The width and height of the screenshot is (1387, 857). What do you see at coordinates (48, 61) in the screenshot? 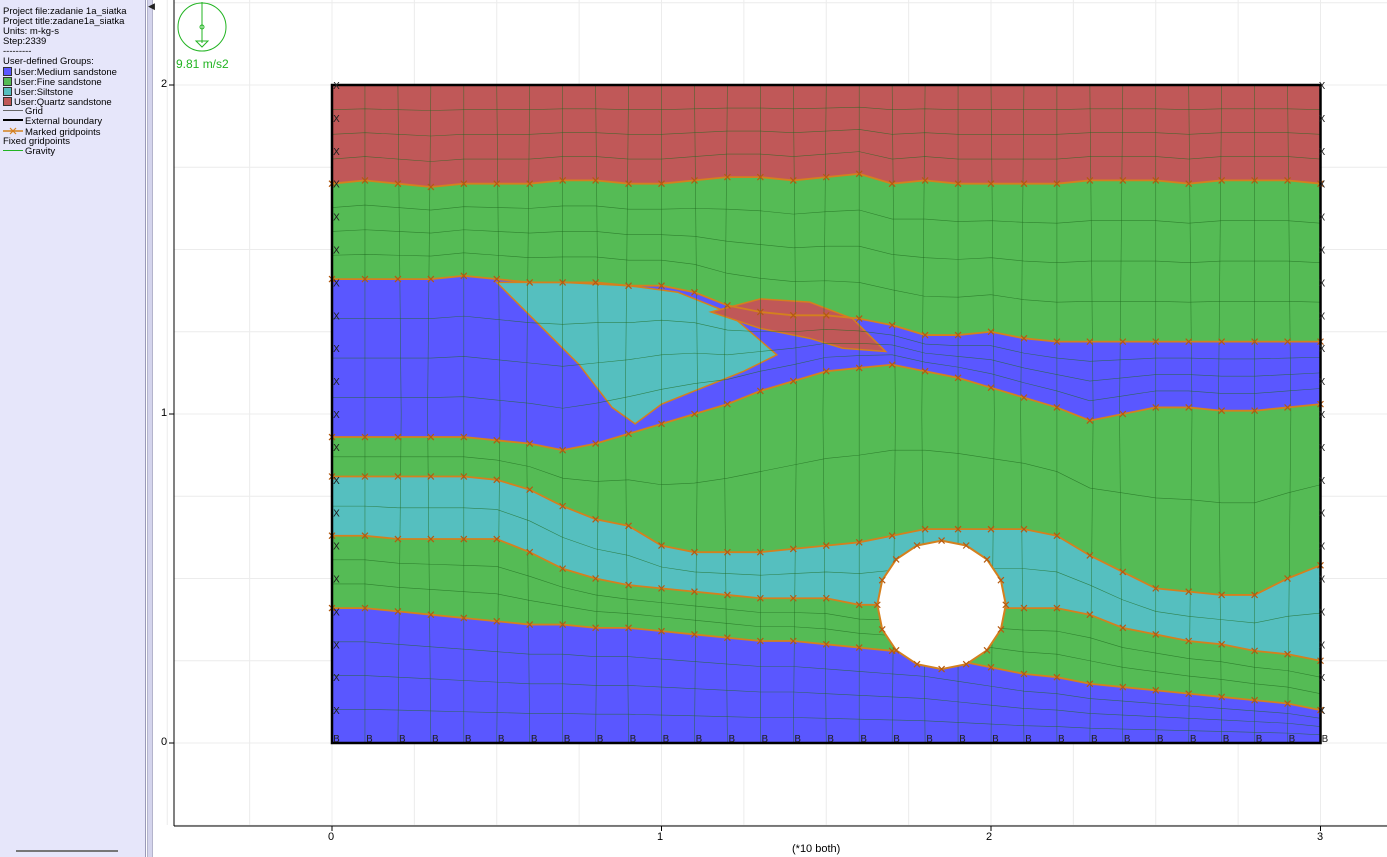
I see `groups-heading: User-defined Groups:` at bounding box center [48, 61].